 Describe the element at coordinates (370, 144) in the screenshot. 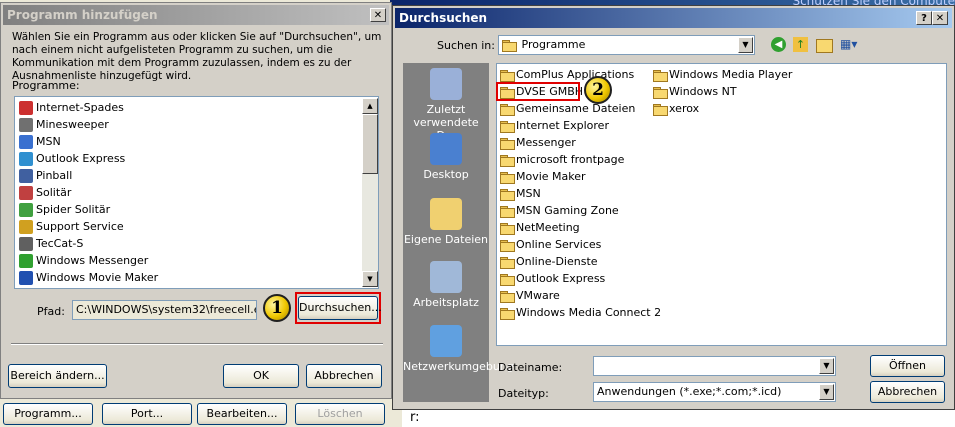

I see `scroll-thumb` at that location.